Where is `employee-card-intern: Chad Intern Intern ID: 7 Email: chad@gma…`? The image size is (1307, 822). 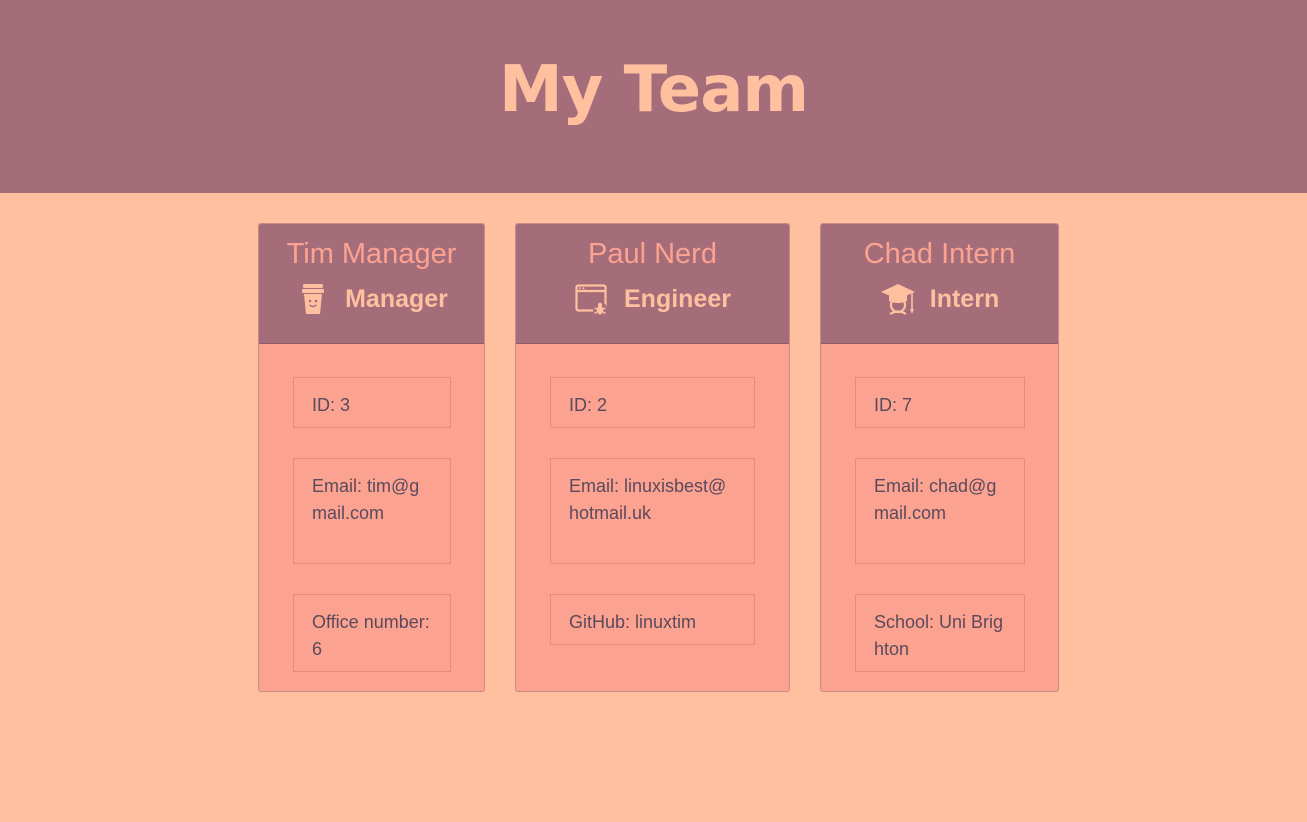
employee-card-intern: Chad Intern Intern ID: 7 Email: chad@gma… is located at coordinates (939, 457).